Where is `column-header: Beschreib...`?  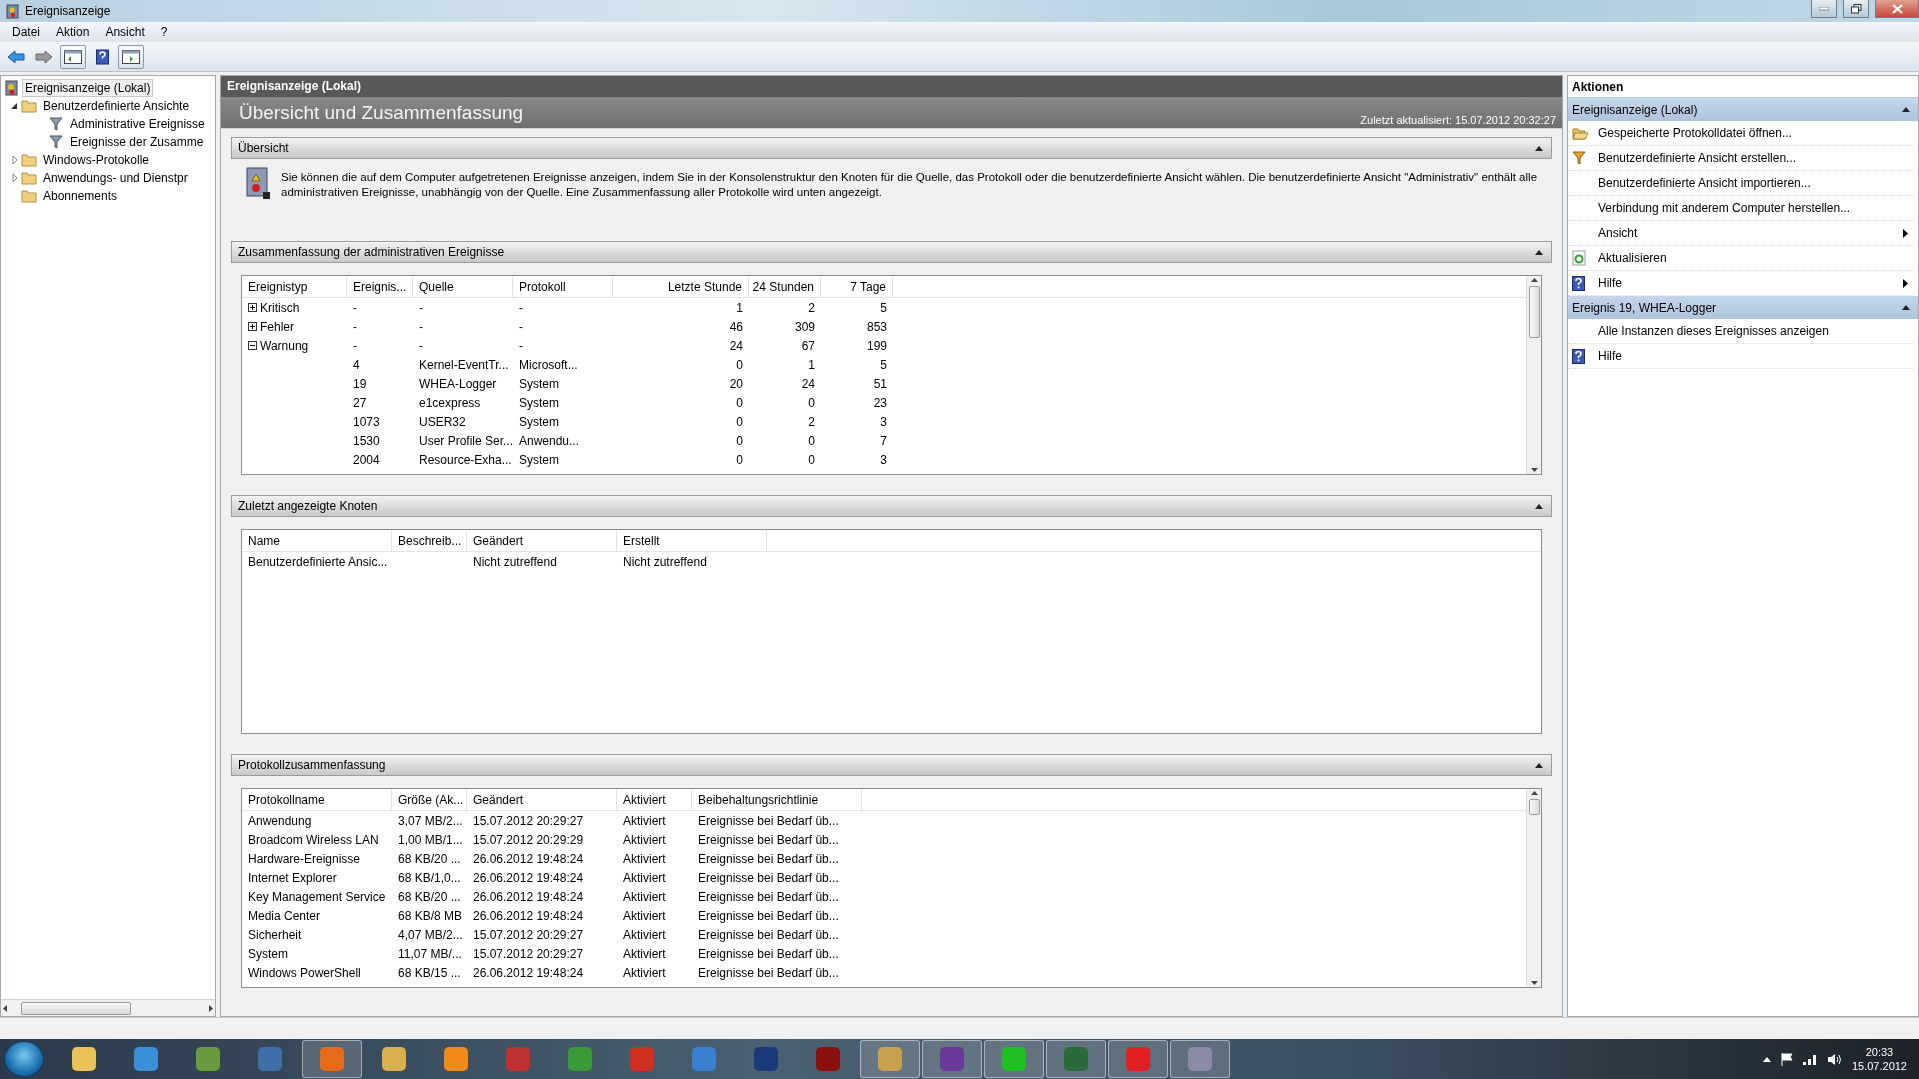
column-header: Beschreib... is located at coordinates (429, 541).